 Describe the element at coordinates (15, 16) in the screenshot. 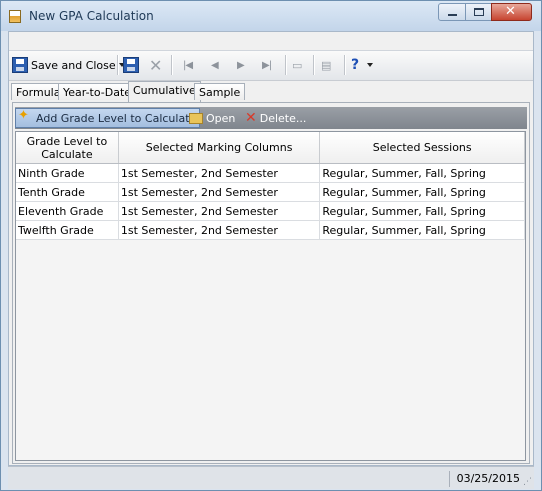

I see `app-icon` at that location.